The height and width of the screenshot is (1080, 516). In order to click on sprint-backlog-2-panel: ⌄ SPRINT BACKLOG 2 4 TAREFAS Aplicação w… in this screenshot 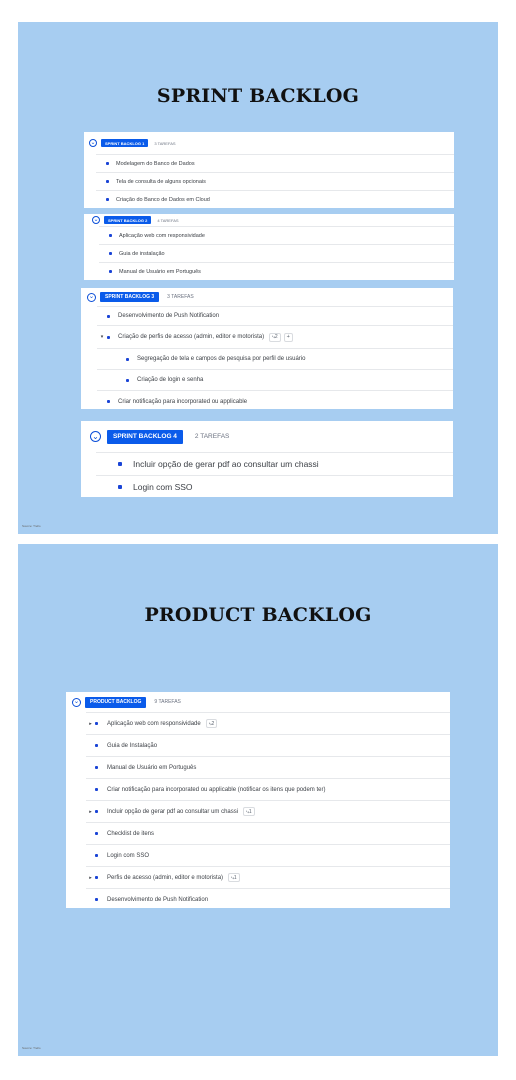, I will do `click(269, 247)`.